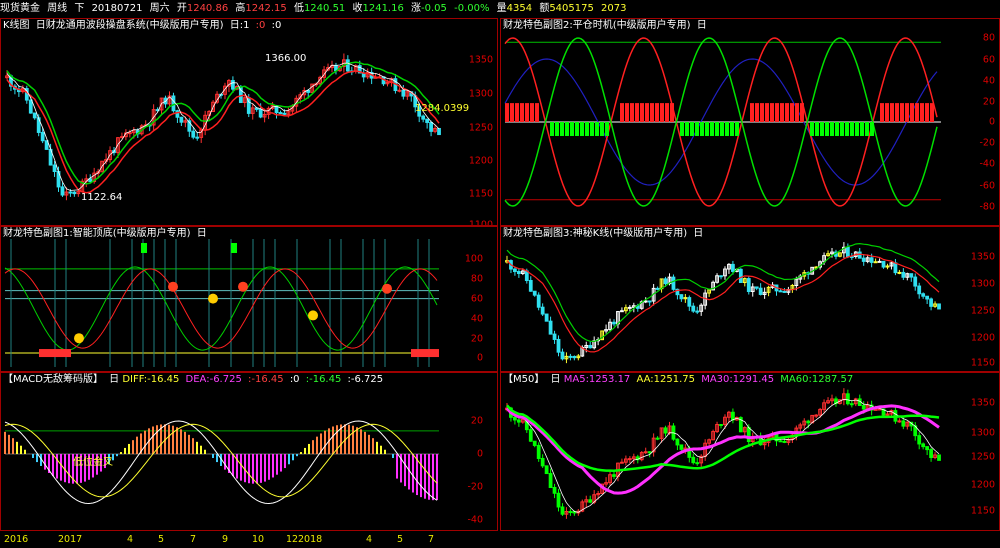 The width and height of the screenshot is (1000, 548). Describe the element at coordinates (266, 379) in the screenshot. I see `macd-value-3: :-16.45` at that location.